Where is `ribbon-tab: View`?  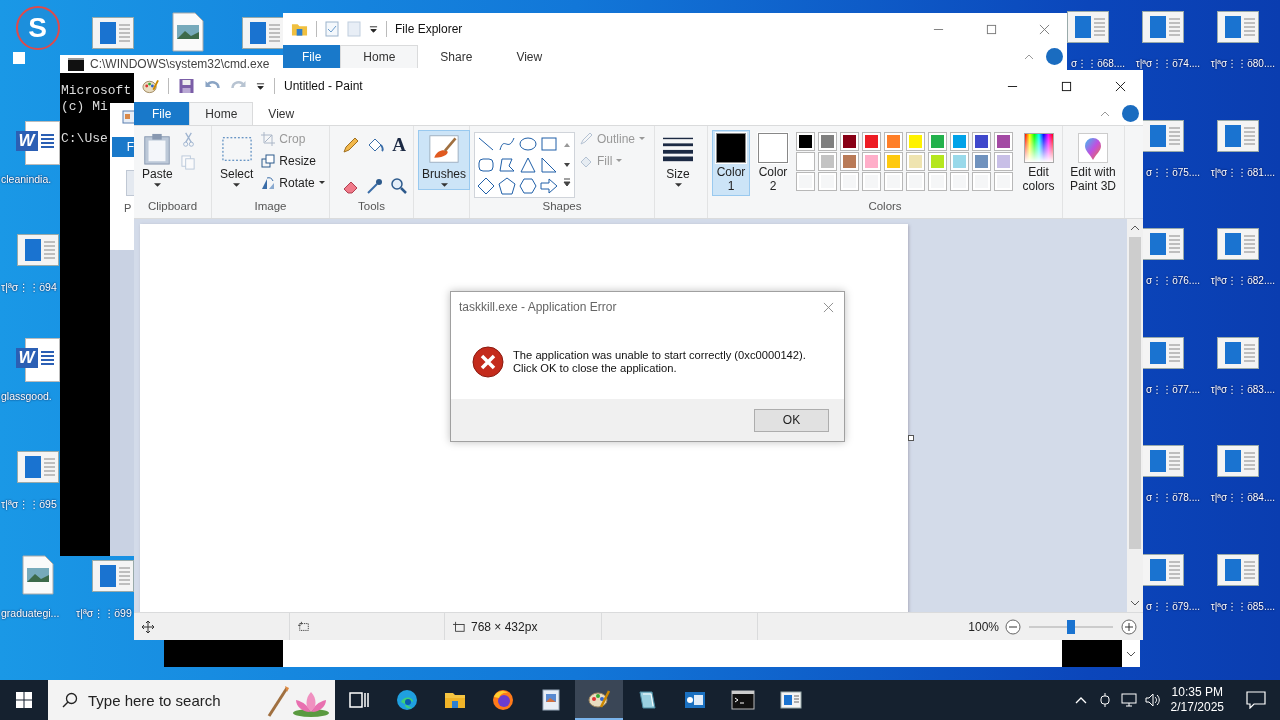
ribbon-tab: View is located at coordinates (529, 56).